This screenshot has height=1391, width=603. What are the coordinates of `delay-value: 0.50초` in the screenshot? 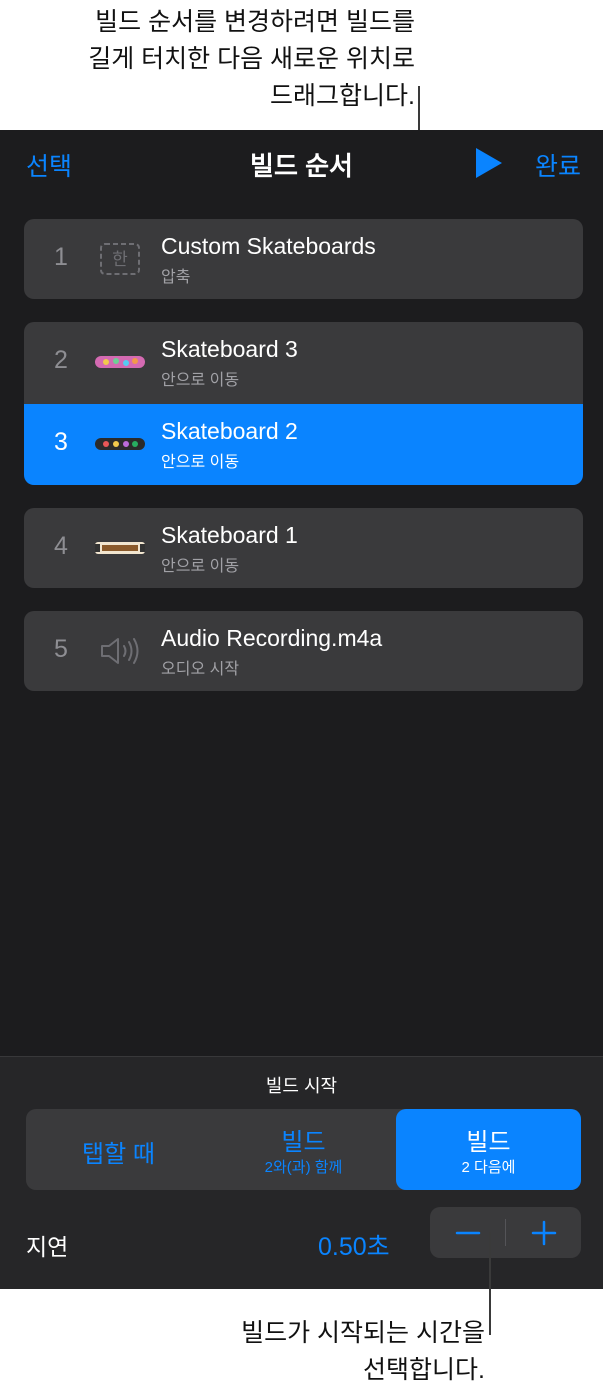 It's located at (354, 1247).